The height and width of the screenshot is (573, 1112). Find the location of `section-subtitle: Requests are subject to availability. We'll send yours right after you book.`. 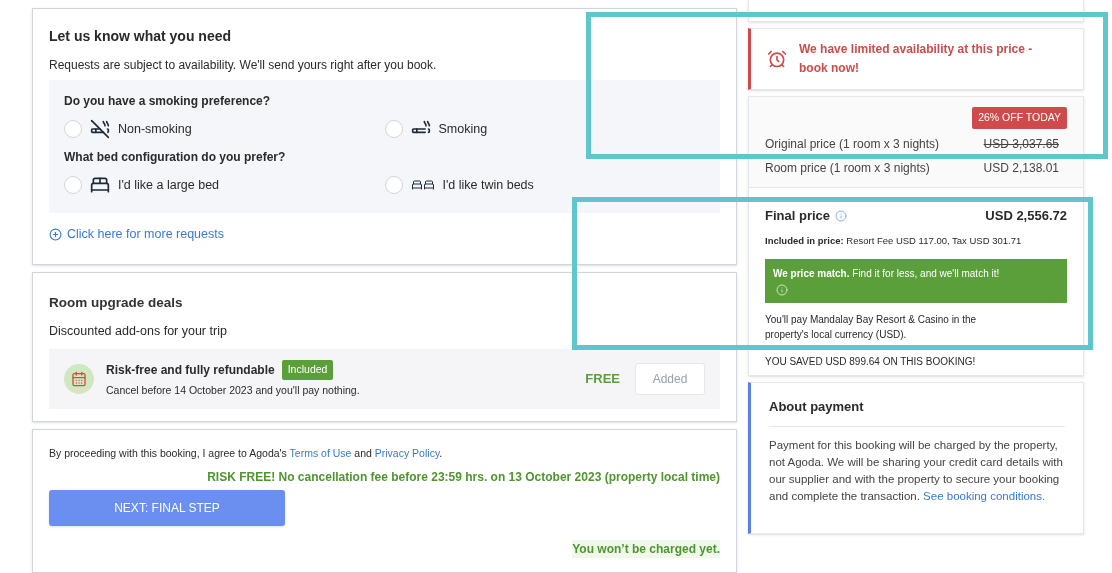

section-subtitle: Requests are subject to availability. We'll send yours right after you book. is located at coordinates (243, 65).